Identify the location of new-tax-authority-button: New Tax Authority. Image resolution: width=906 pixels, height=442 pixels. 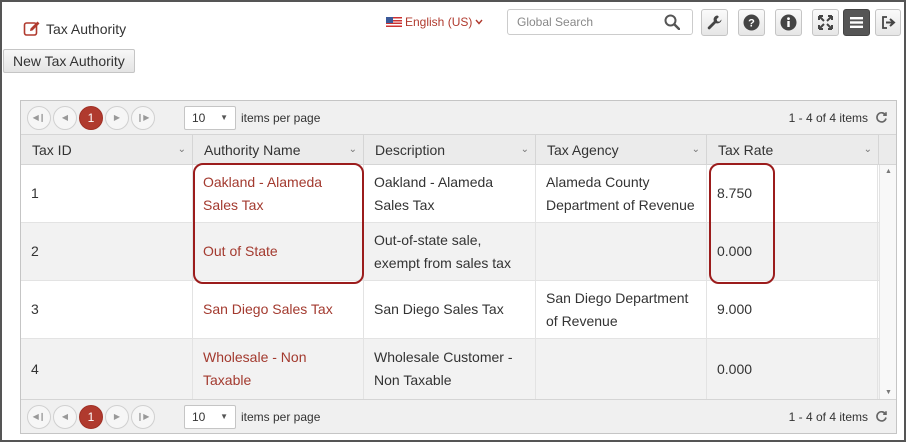
(69, 61).